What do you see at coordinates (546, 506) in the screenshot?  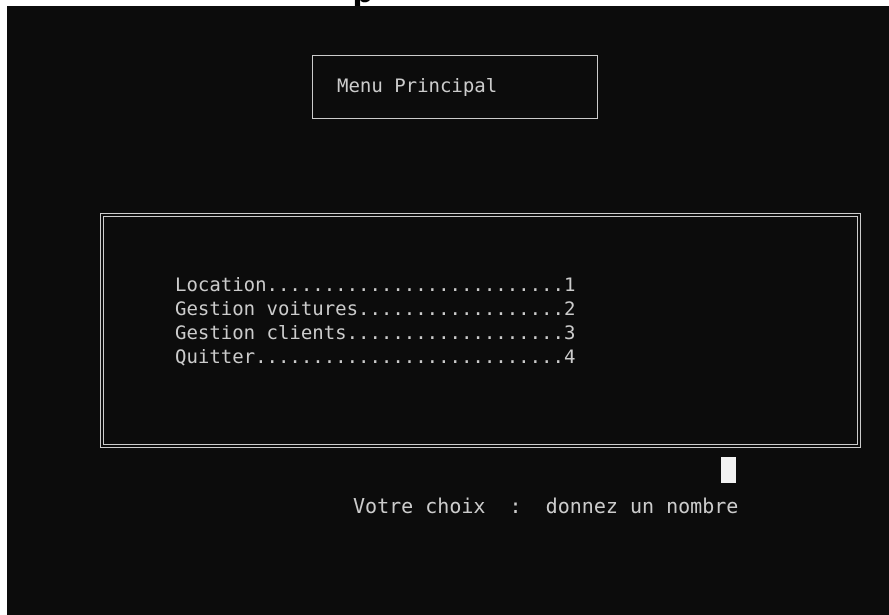 I see `input-prompt: Votre choix : donnez un nombre` at bounding box center [546, 506].